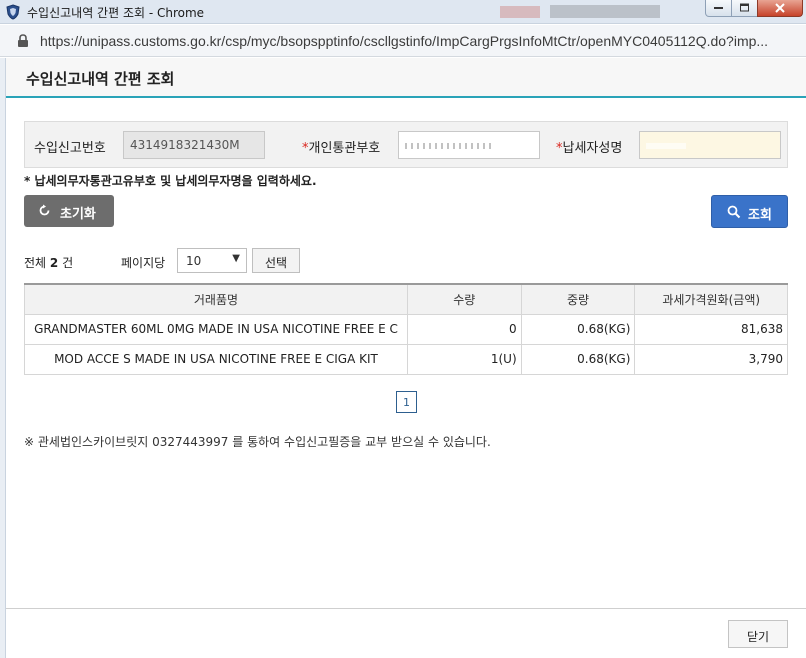 The width and height of the screenshot is (806, 658). I want to click on close-window-button, so click(780, 8).